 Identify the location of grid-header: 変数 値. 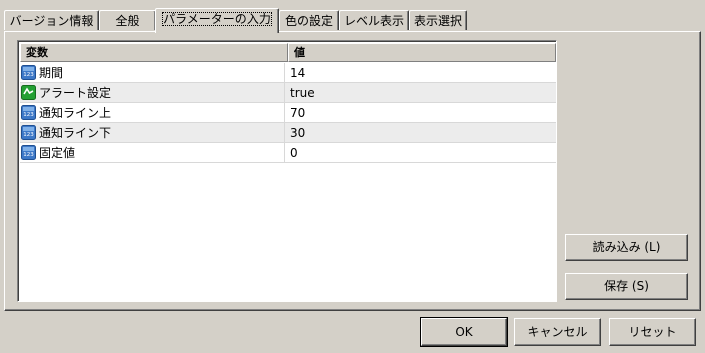
(288, 52).